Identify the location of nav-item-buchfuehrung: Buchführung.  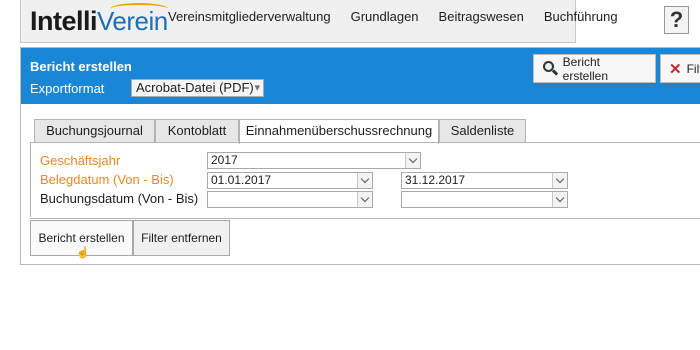
(581, 16).